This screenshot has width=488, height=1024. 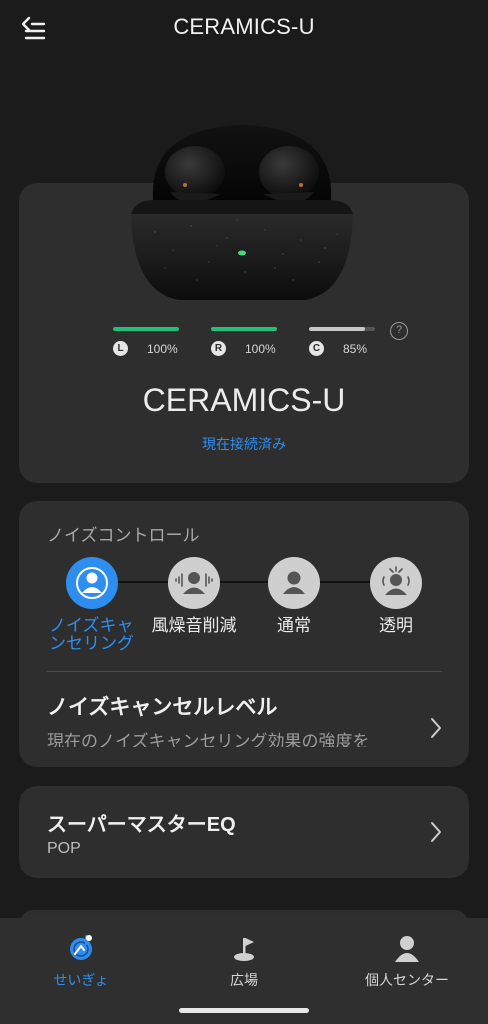 I want to click on eq-value: POP, so click(x=64, y=848).